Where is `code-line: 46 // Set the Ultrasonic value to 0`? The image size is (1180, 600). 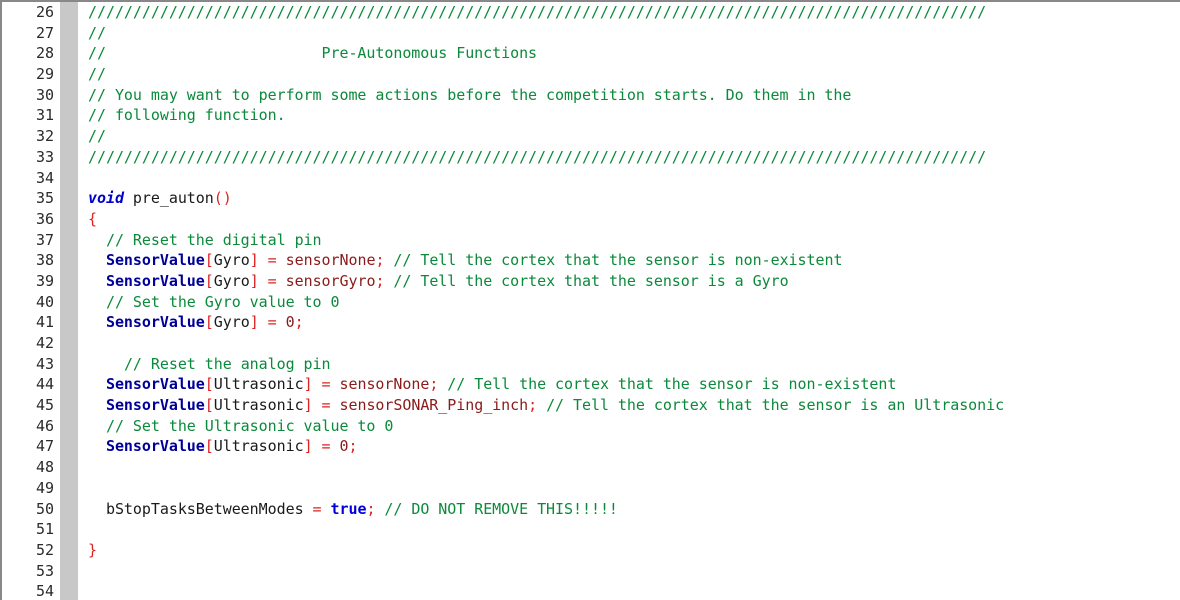
code-line: 46 // Set the Ultrasonic value to 0 is located at coordinates (591, 426).